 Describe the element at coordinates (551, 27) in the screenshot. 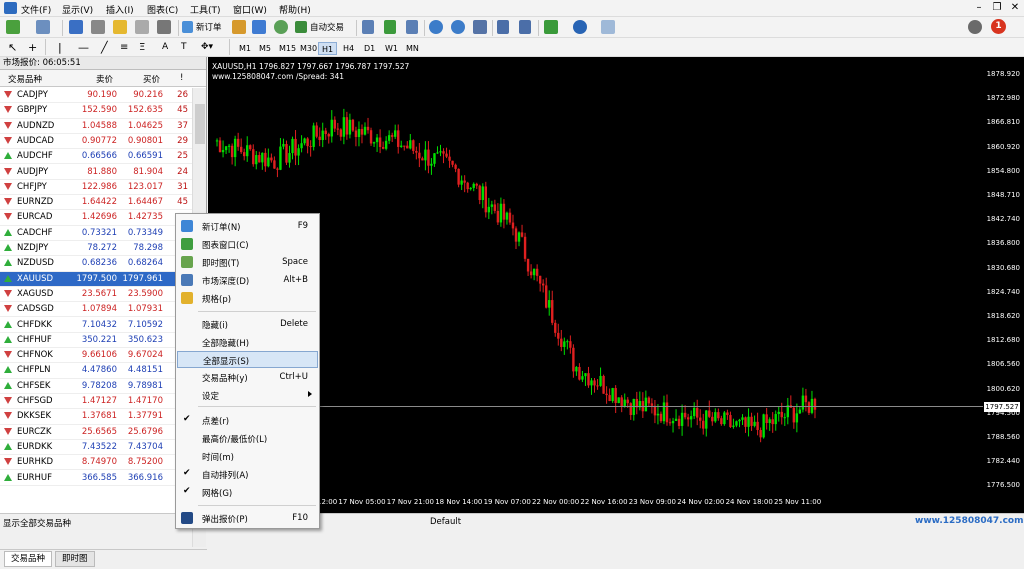

I see `indicators-button` at that location.